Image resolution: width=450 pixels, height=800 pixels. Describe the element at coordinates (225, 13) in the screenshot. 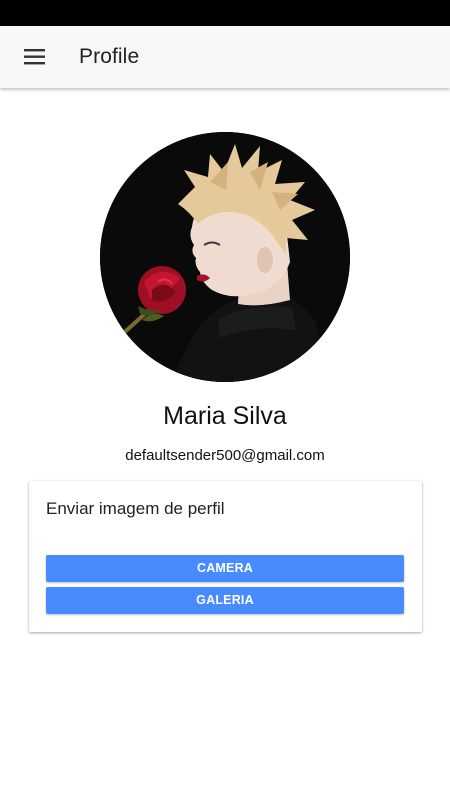

I see `status-bar` at that location.